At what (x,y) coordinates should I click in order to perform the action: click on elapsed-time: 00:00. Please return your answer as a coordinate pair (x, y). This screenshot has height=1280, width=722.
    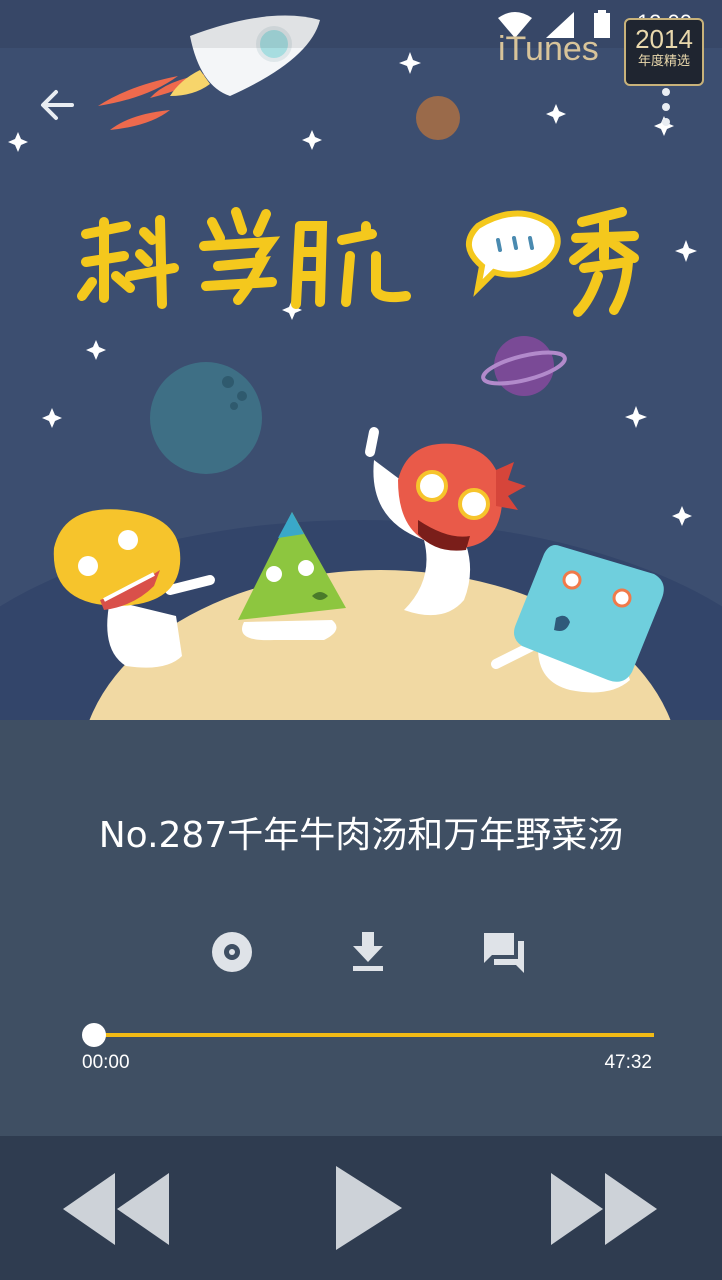
    Looking at the image, I should click on (106, 1062).